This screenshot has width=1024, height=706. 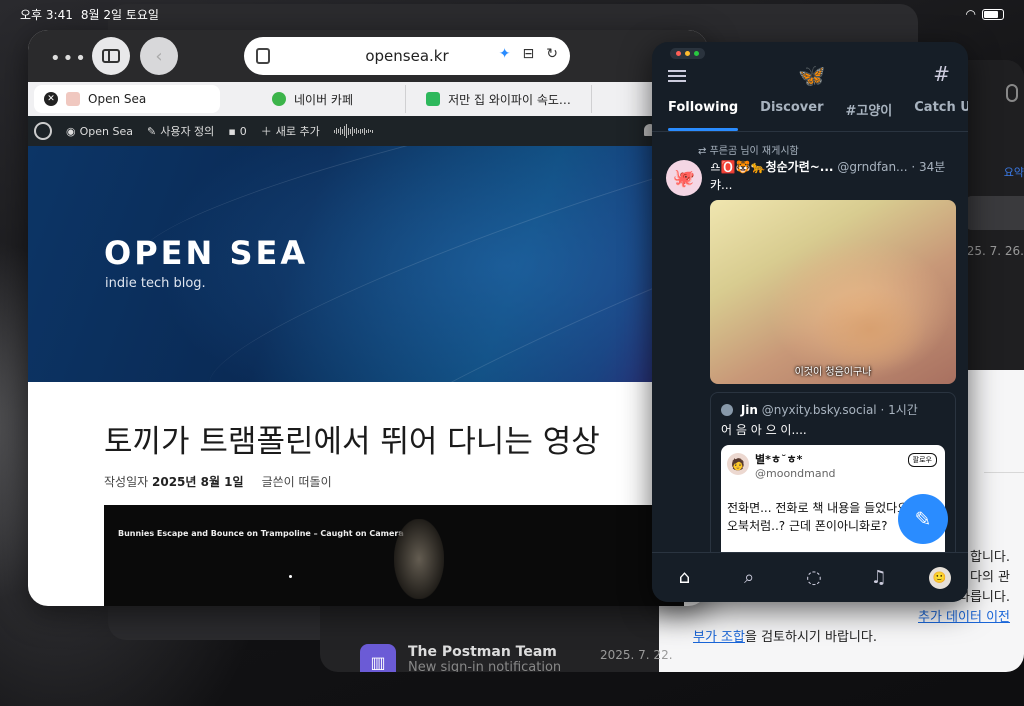 I want to click on pencil-icon: ✎, so click(x=923, y=519).